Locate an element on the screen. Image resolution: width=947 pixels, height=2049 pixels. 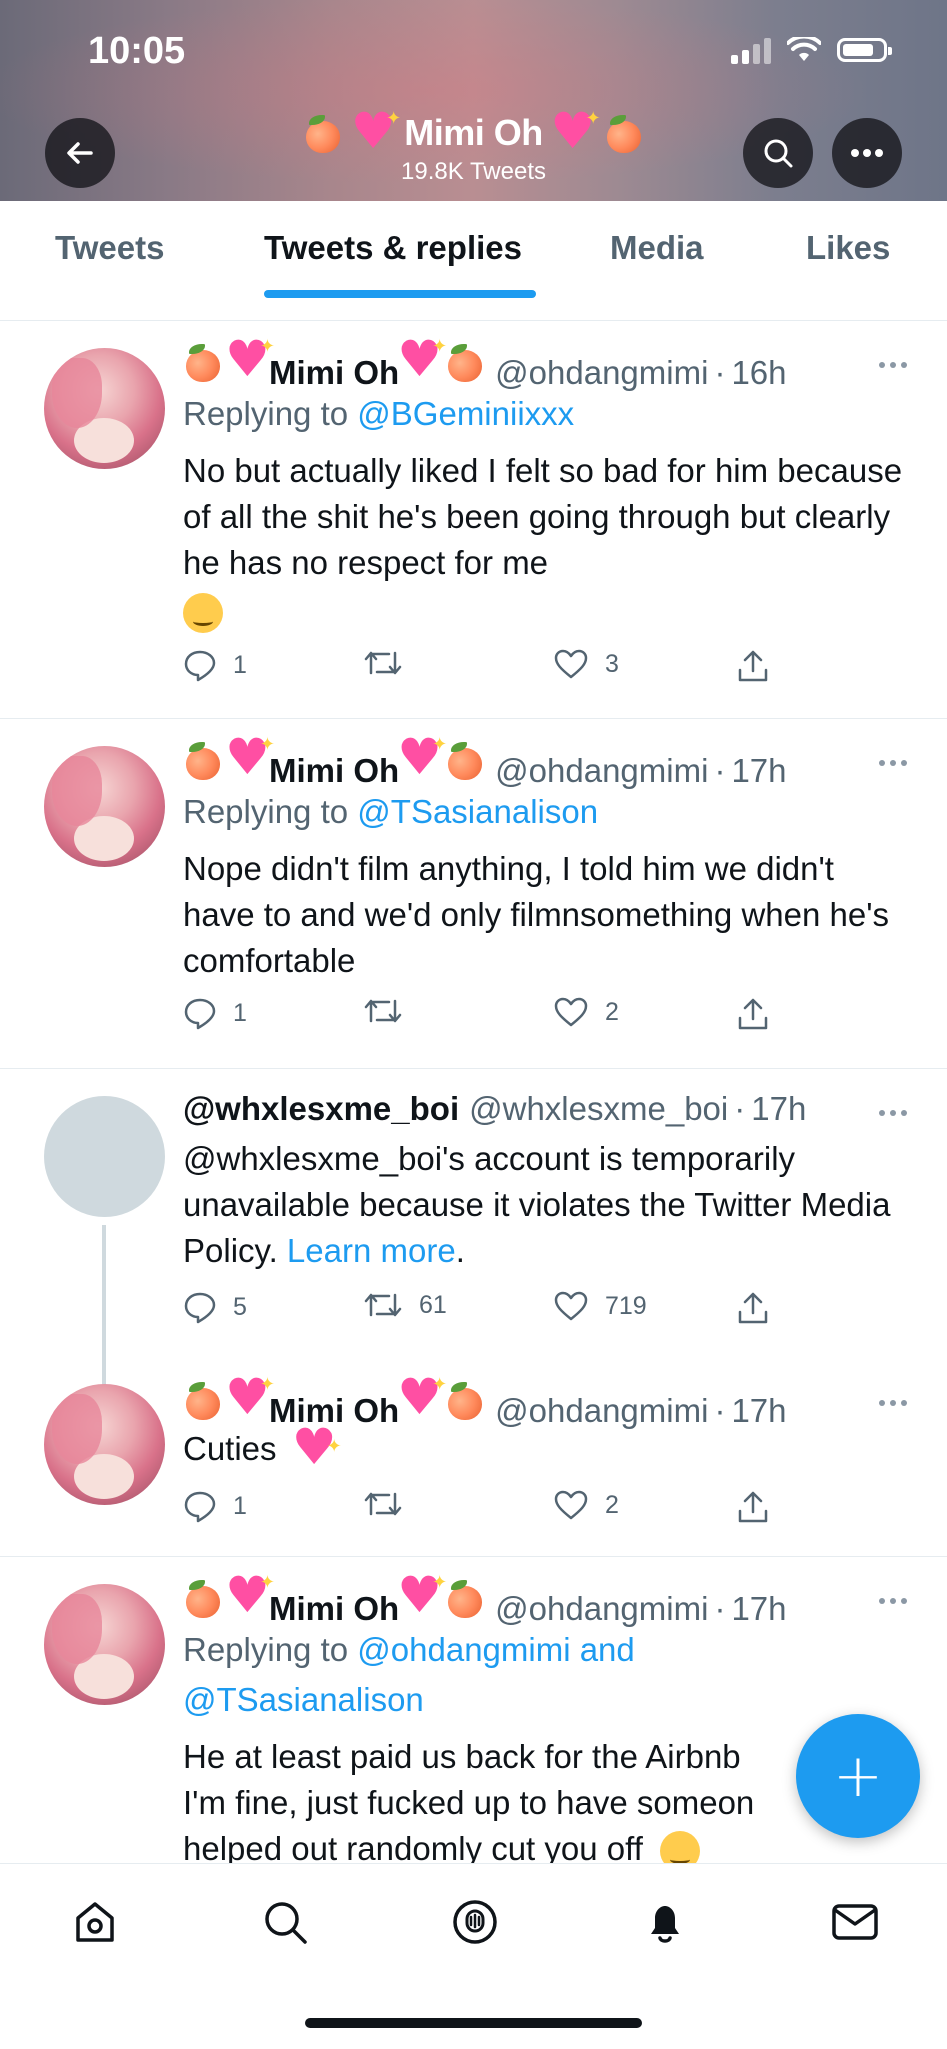
learn-more-link: Learn more is located at coordinates (371, 1250).